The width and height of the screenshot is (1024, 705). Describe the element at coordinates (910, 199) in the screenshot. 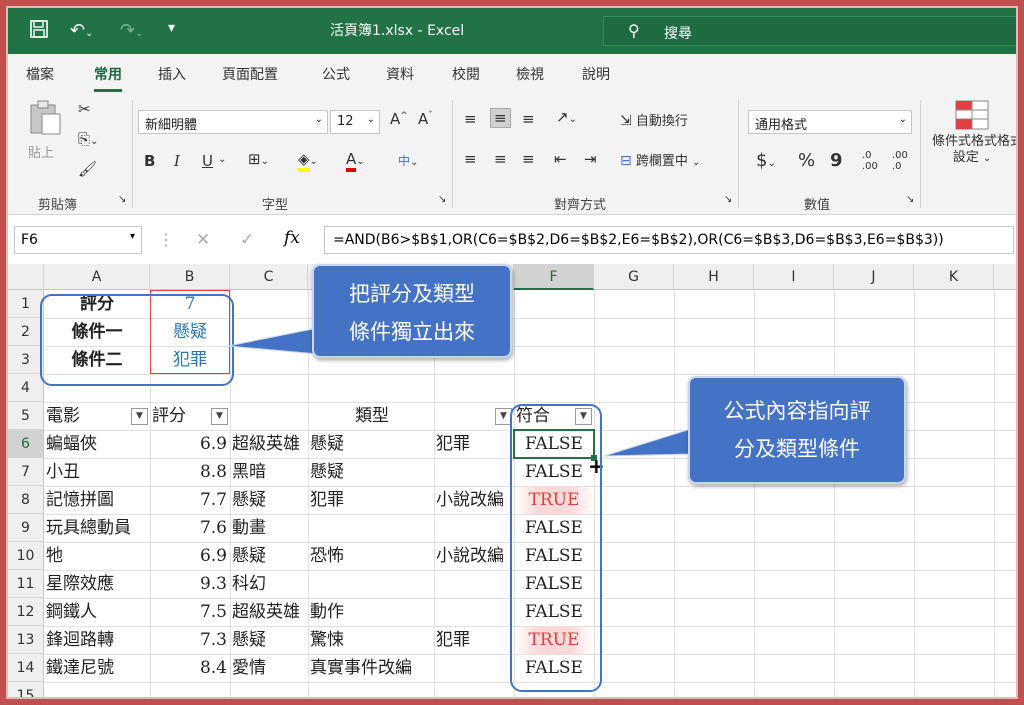

I see `number-launcher-icon: ↘` at that location.